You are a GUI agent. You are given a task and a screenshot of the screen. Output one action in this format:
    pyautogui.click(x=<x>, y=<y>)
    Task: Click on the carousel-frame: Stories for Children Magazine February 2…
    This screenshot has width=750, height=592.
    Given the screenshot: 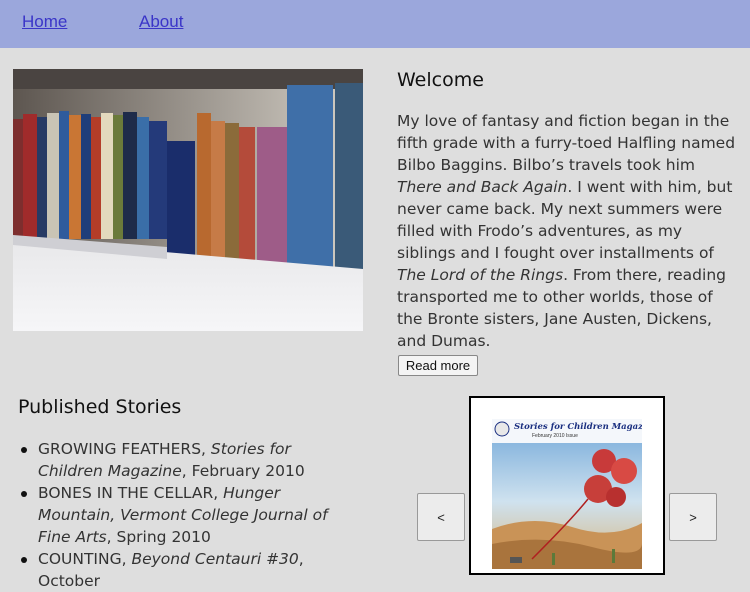 What is the action you would take?
    pyautogui.click(x=567, y=485)
    